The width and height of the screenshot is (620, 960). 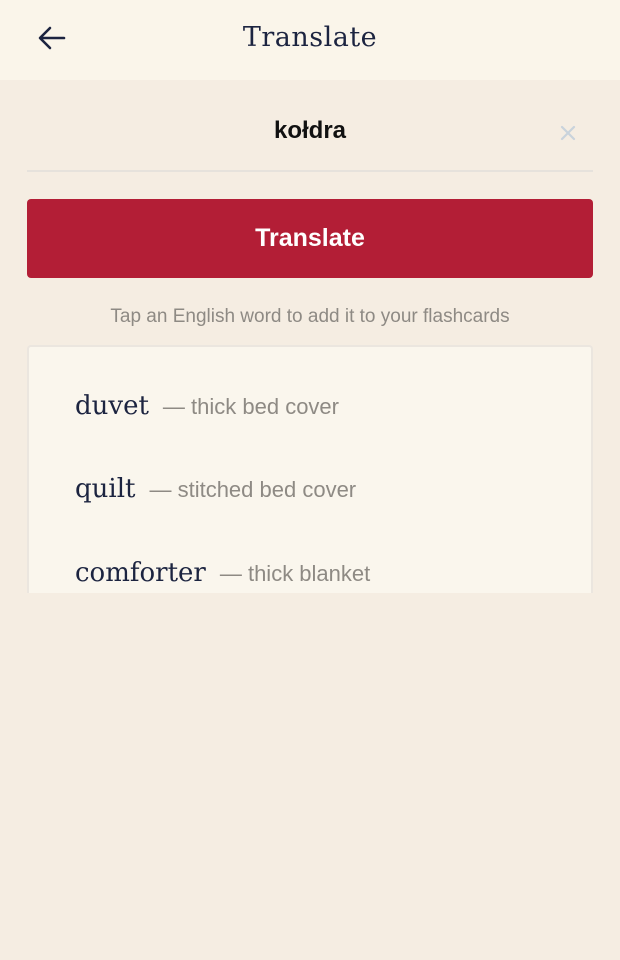 I want to click on close-icon, so click(x=568, y=135).